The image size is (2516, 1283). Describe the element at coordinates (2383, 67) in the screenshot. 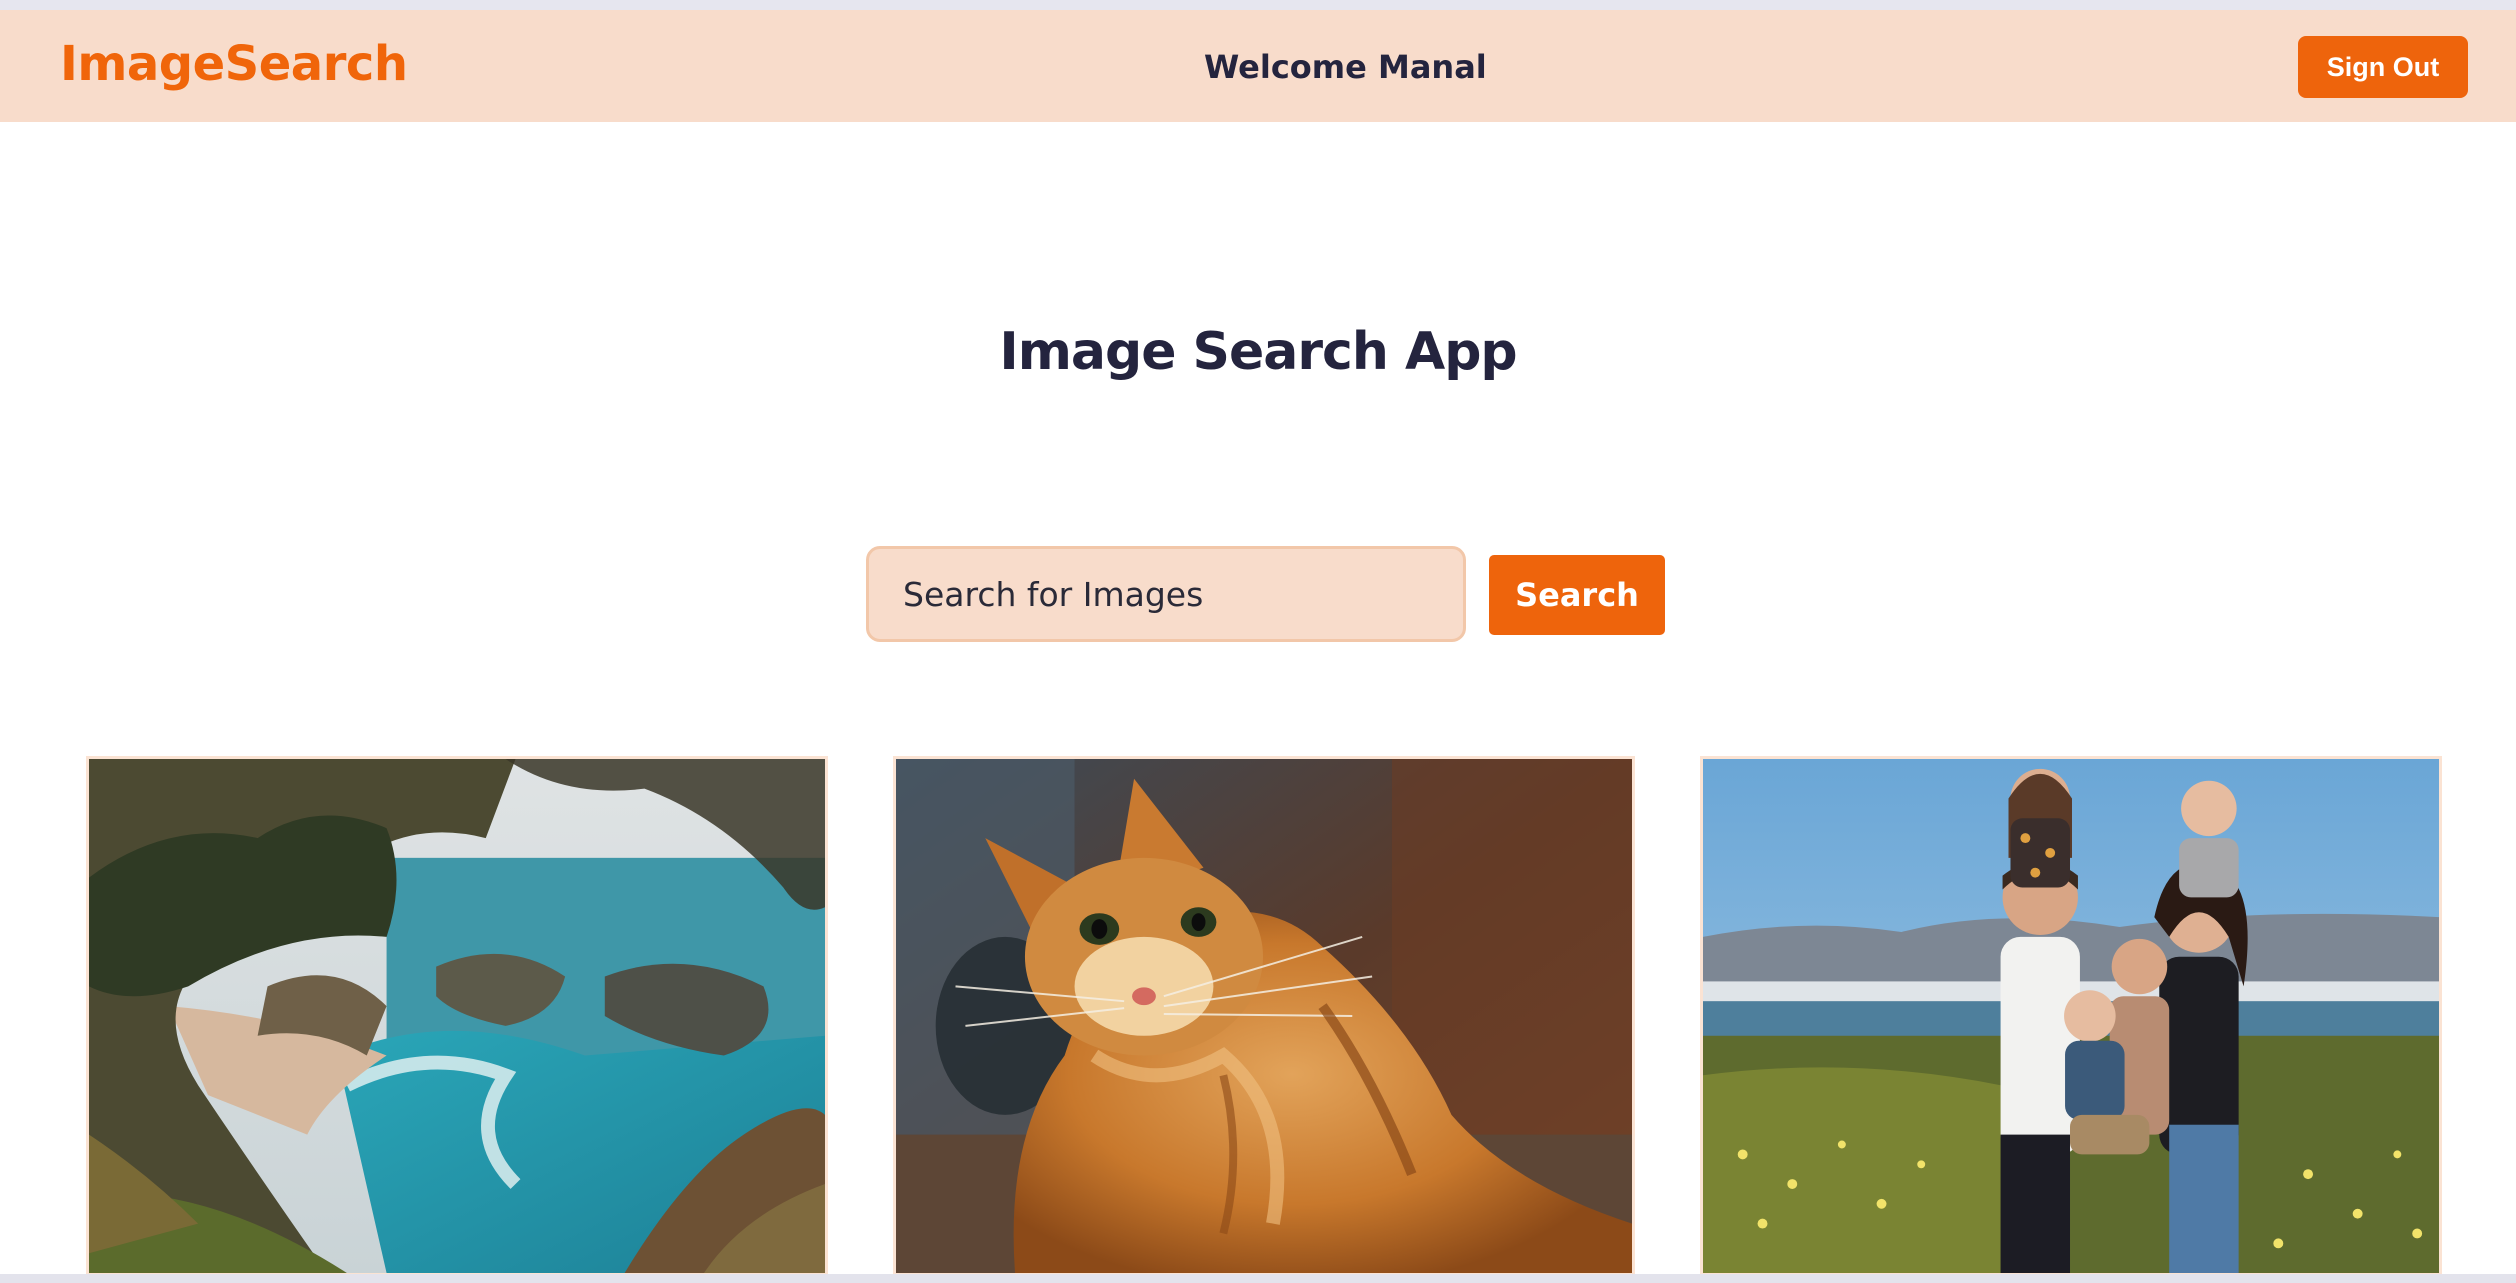

I see `sign-out-button: Sign Out` at that location.